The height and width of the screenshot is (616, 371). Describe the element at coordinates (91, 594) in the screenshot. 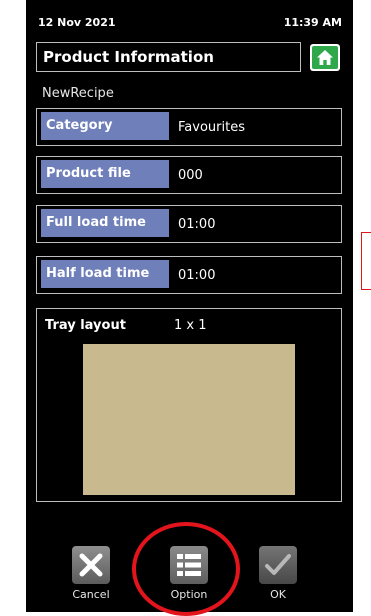

I see `cancel-button-label: Cancel` at that location.